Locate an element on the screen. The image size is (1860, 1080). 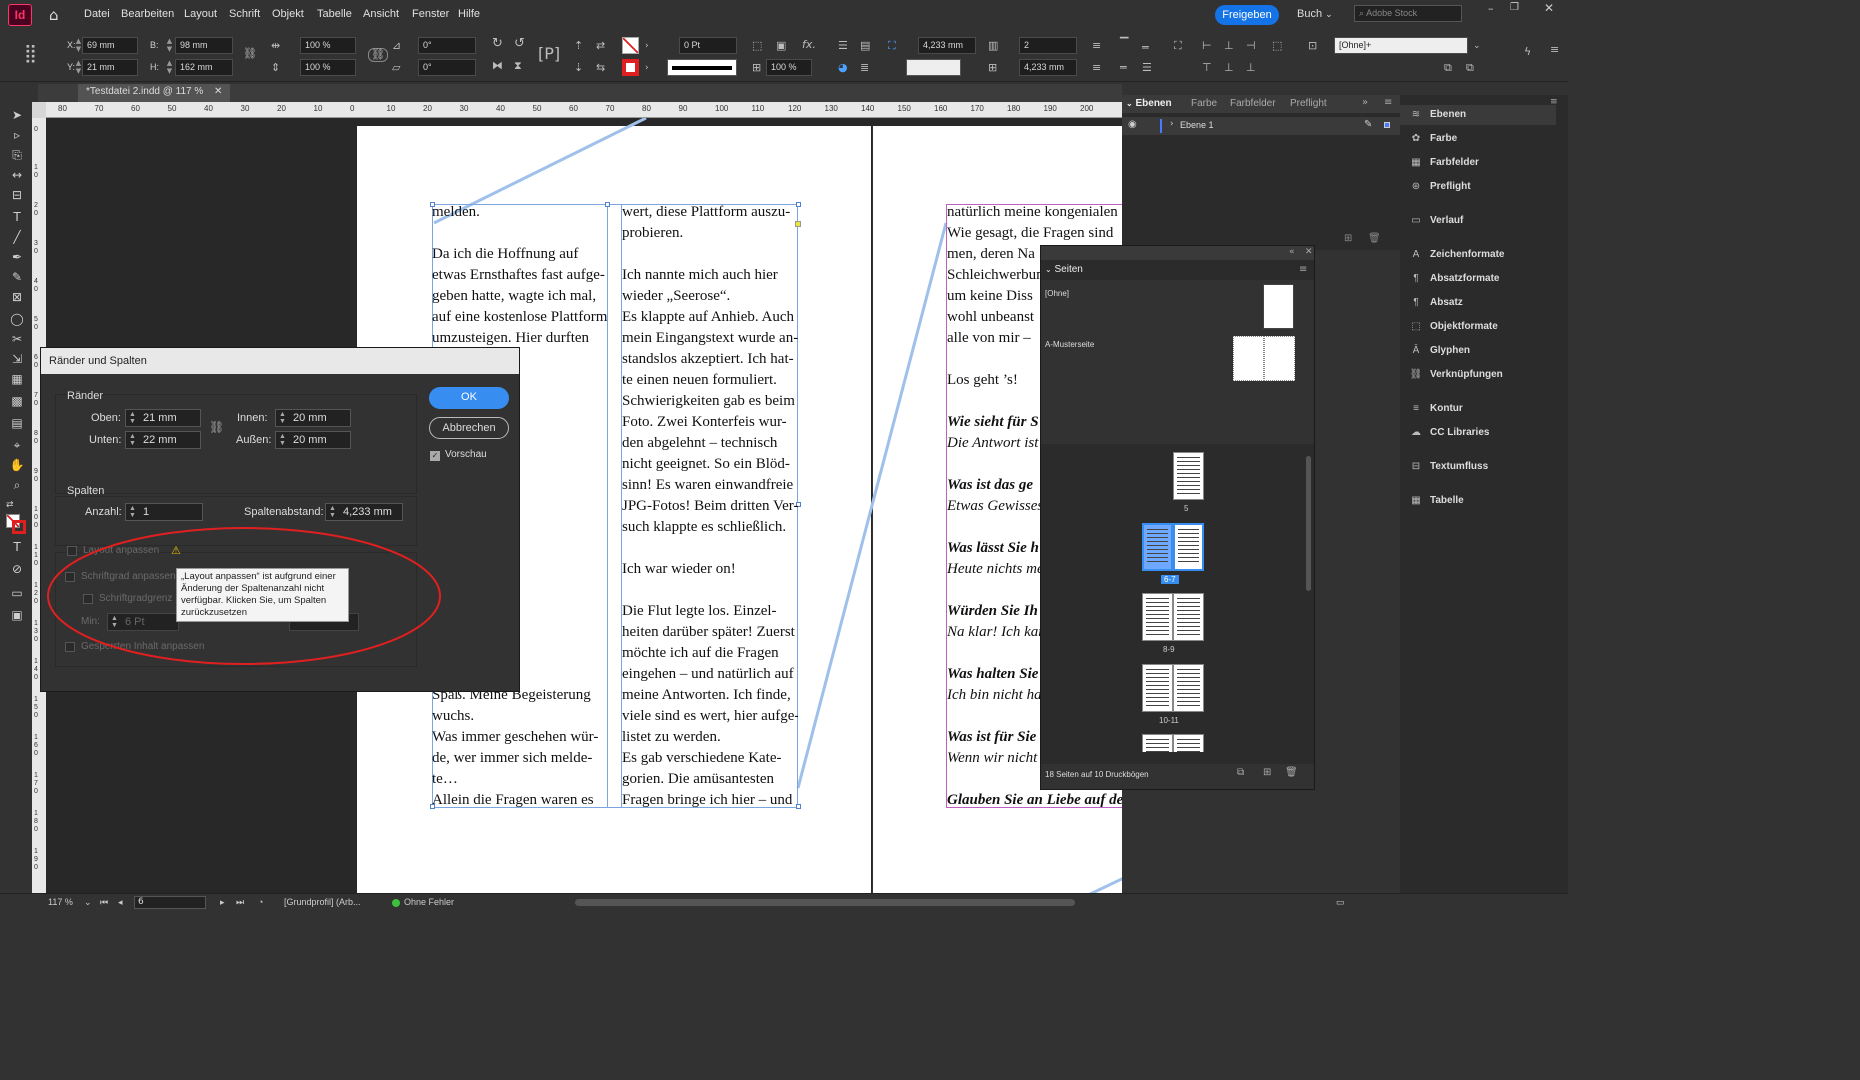
panel-menu-icon: ≡ is located at coordinates (1388, 102).